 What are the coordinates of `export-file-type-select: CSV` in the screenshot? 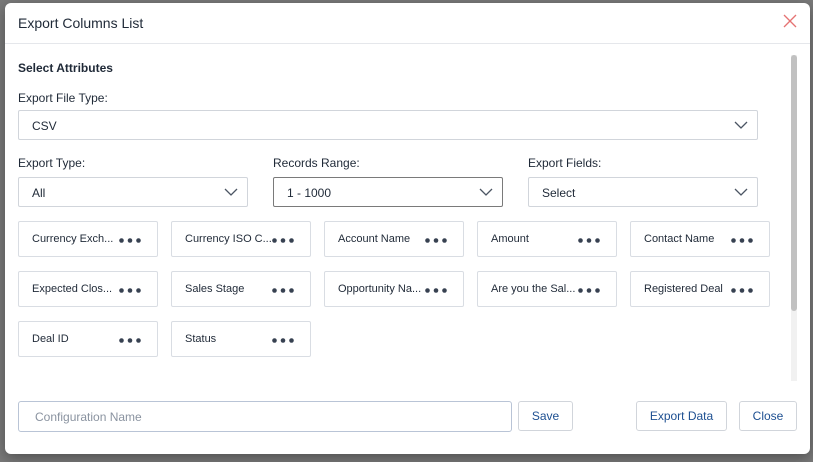 It's located at (388, 125).